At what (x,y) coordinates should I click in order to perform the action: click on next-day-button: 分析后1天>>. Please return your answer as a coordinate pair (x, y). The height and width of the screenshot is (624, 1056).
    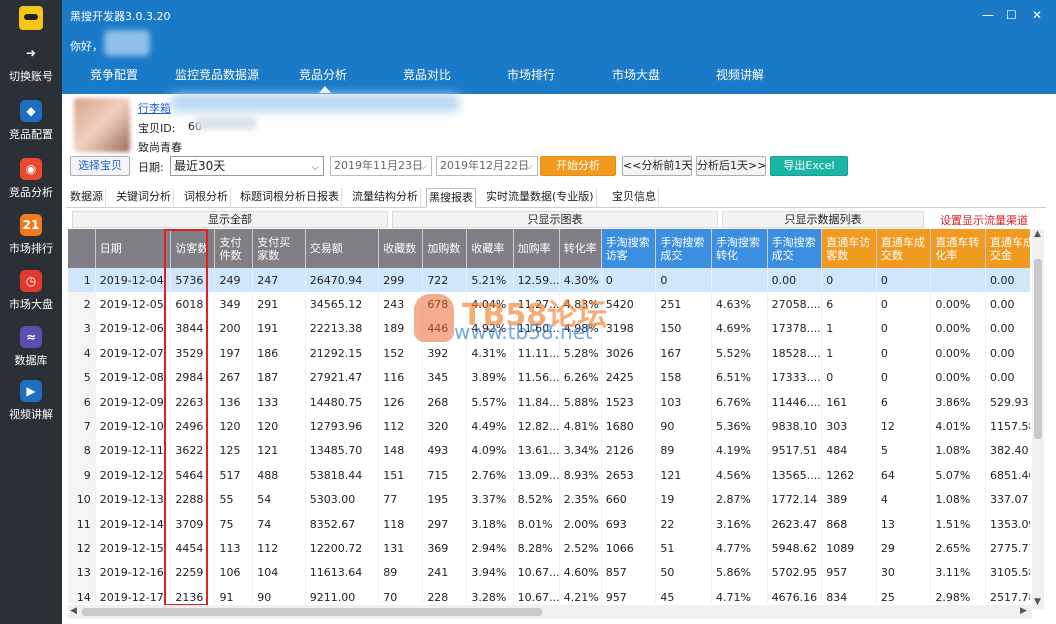
    Looking at the image, I should click on (731, 166).